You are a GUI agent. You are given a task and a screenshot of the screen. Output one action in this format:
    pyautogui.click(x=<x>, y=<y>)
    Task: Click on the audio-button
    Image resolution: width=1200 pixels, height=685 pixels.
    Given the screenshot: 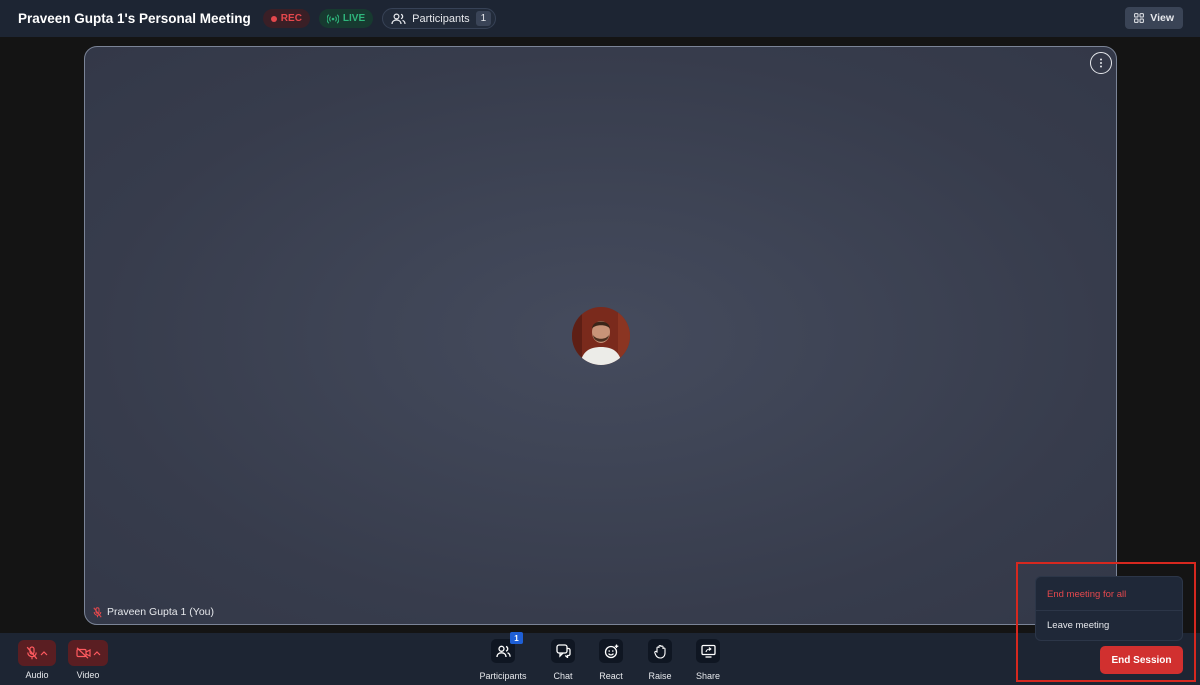 What is the action you would take?
    pyautogui.click(x=37, y=653)
    